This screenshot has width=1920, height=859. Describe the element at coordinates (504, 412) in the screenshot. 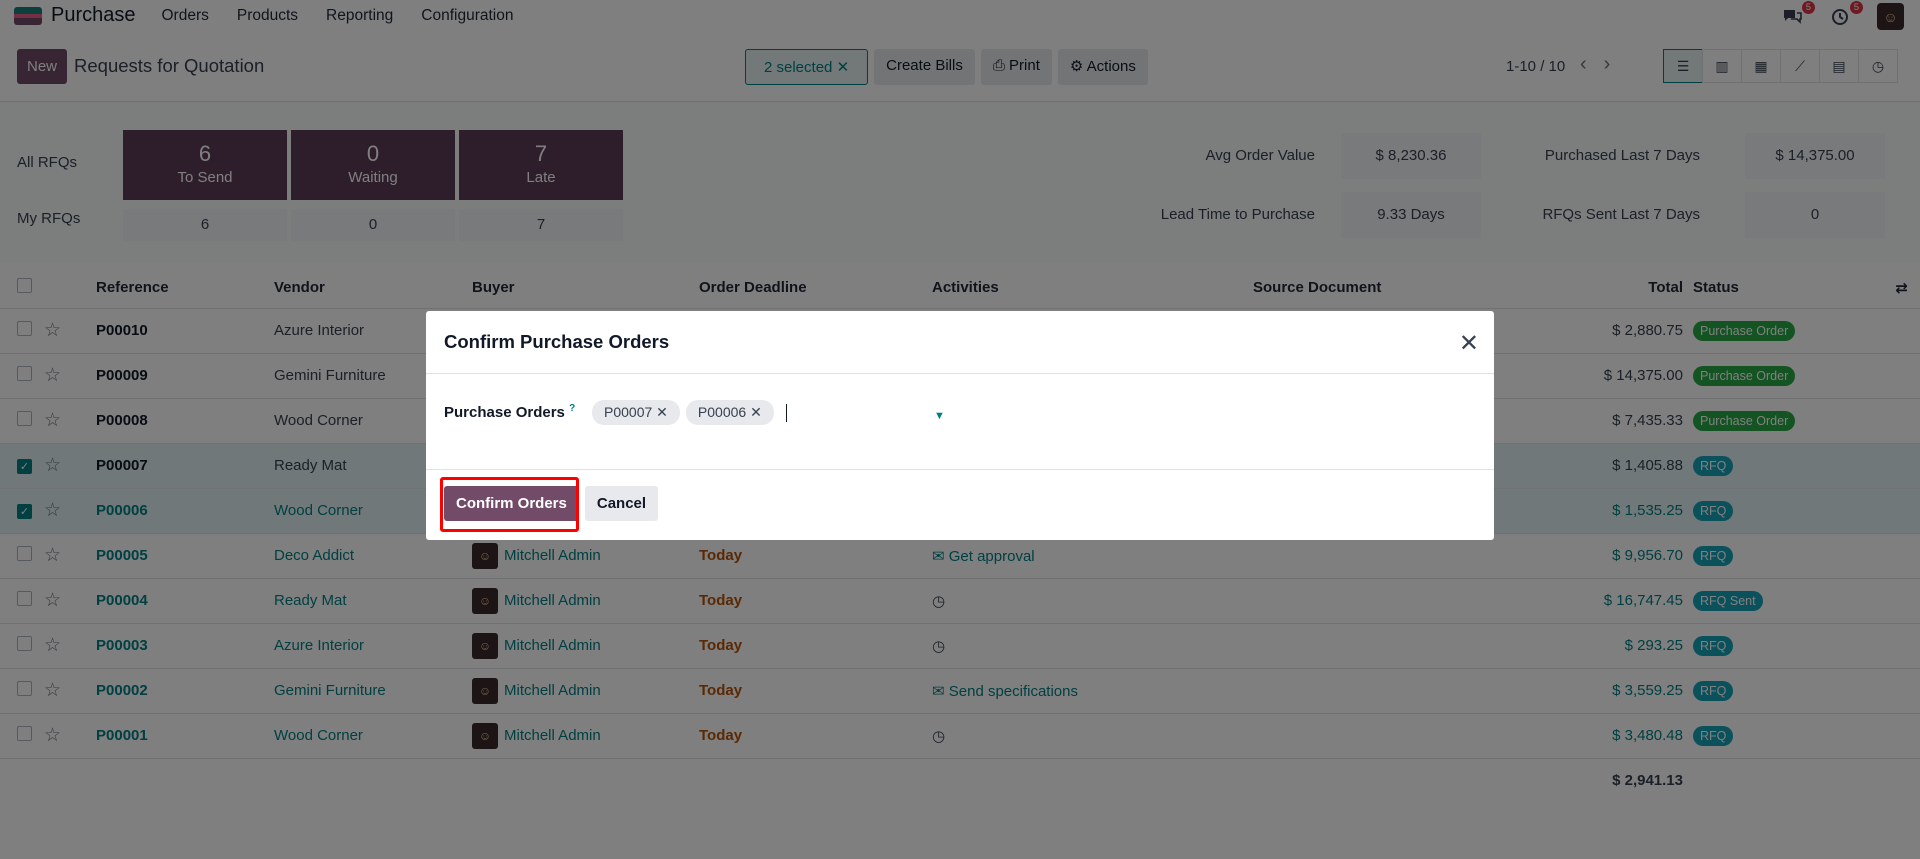

I see `field-label-text: Purchase Orders` at that location.